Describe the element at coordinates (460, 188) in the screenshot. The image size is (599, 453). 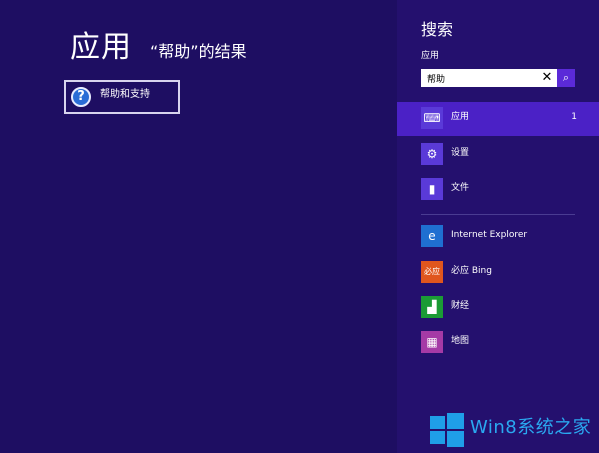
I see `filter-label: 文件` at that location.